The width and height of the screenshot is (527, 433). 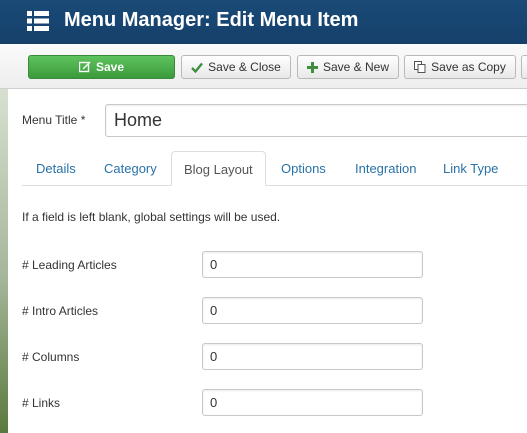 What do you see at coordinates (56, 168) in the screenshot?
I see `tab-details: Details` at bounding box center [56, 168].